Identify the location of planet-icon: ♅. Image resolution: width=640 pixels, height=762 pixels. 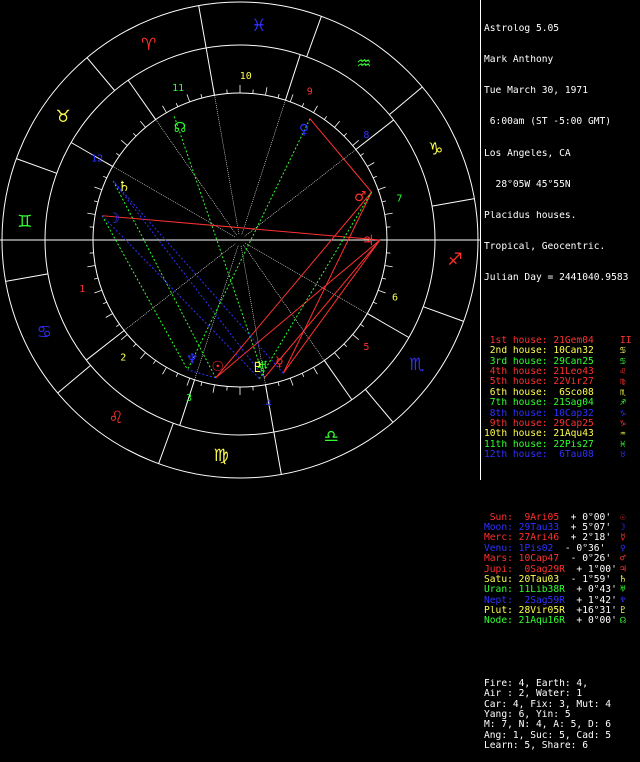
(623, 590).